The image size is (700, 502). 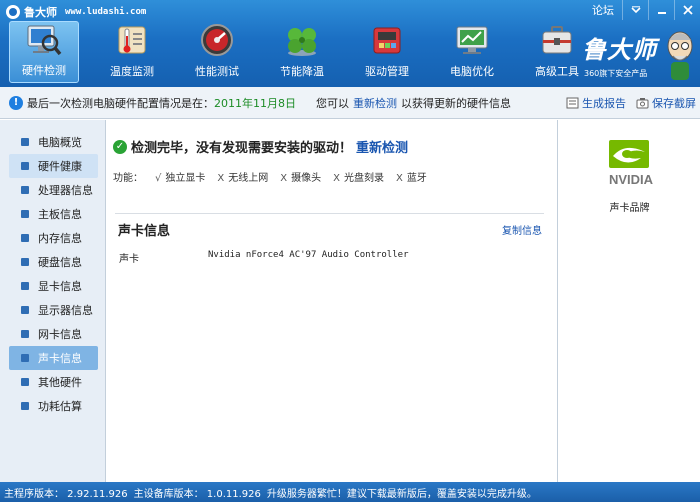 I want to click on driver-toolbox-icon, so click(x=387, y=40).